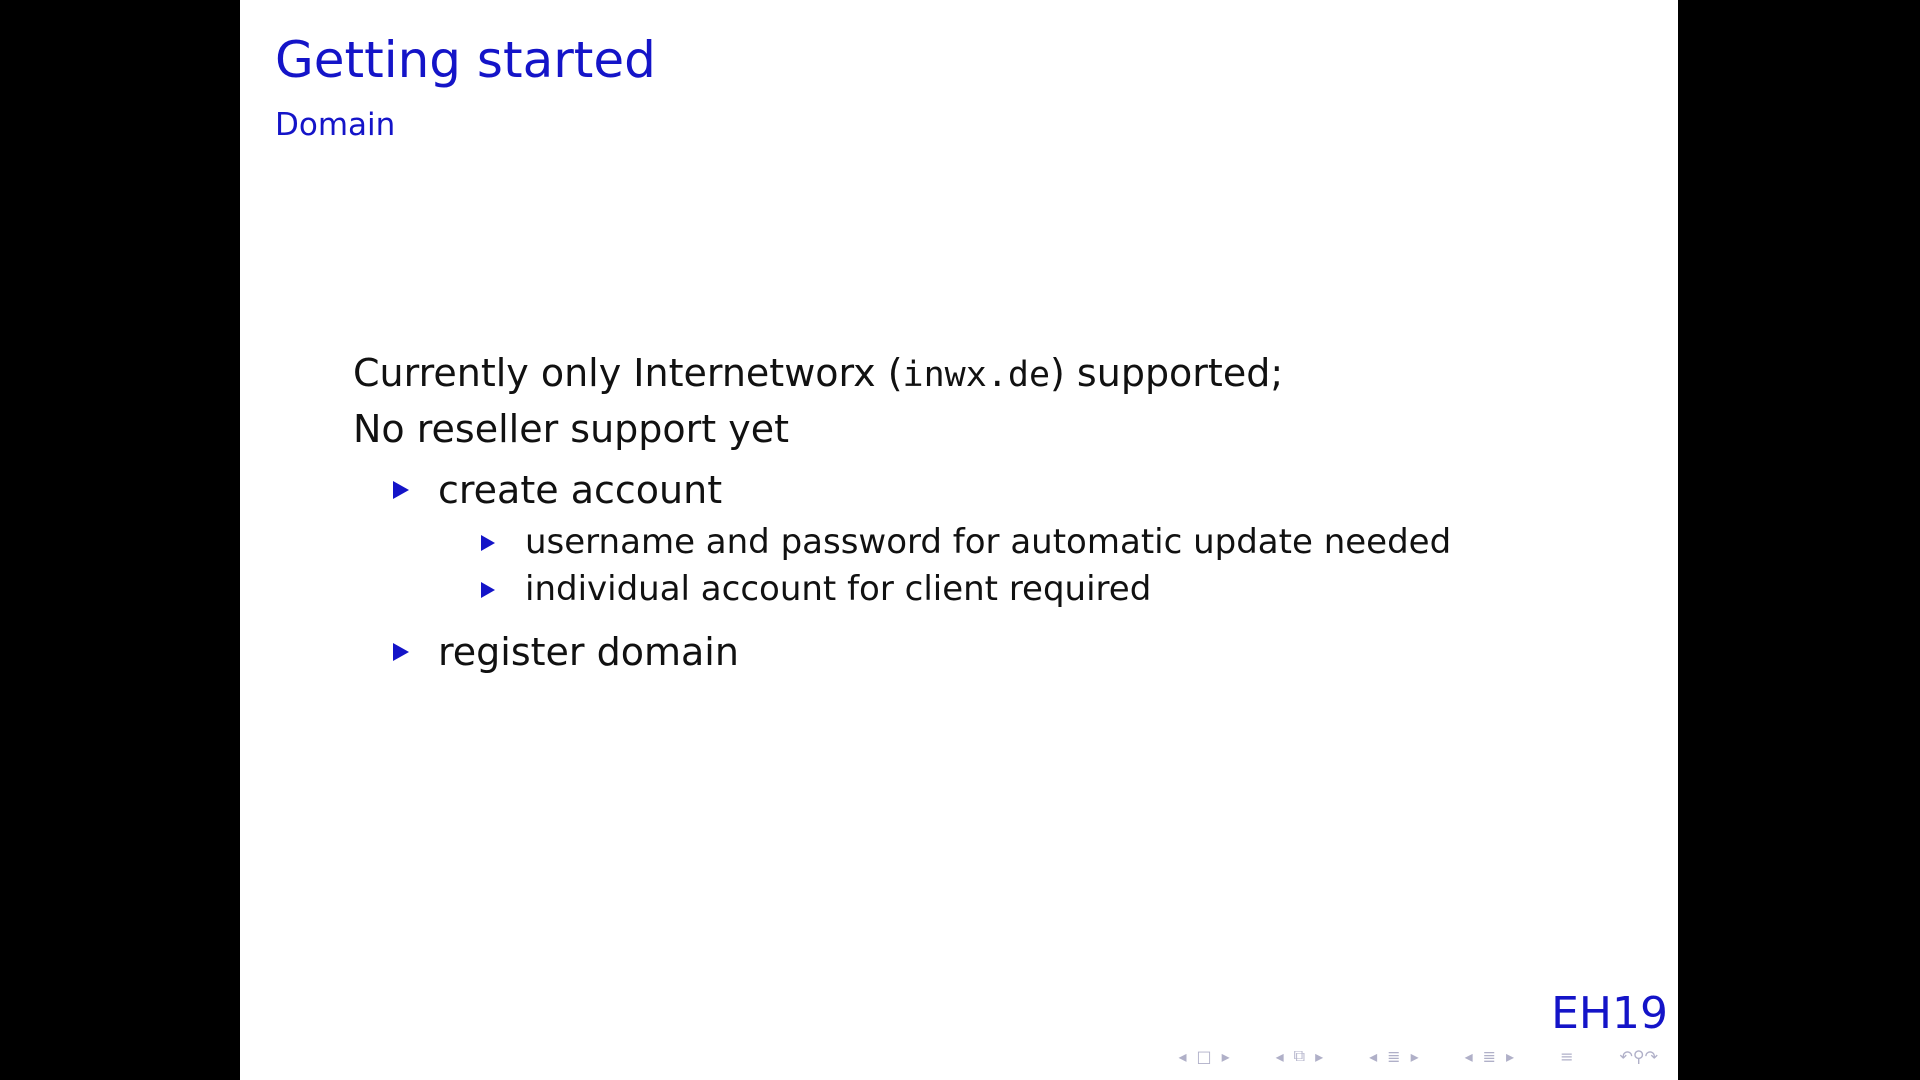 The width and height of the screenshot is (1920, 1080). Describe the element at coordinates (1489, 1056) in the screenshot. I see `nav-subsection-icon: ≣` at that location.